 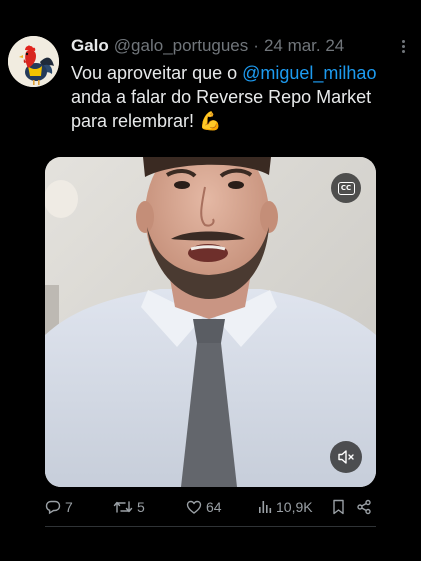 I want to click on tweet-text-line-2: anda a falar do Reverse Repo Market, so click(x=221, y=97).